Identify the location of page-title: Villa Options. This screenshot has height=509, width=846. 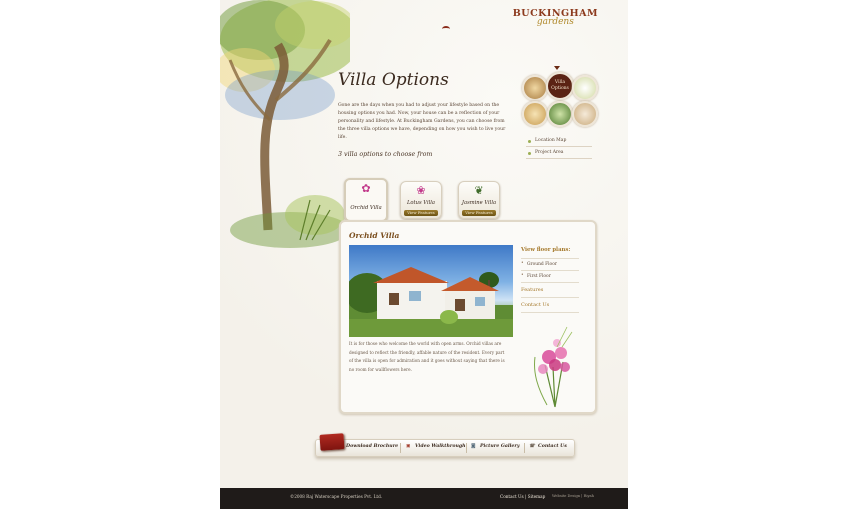
(393, 80).